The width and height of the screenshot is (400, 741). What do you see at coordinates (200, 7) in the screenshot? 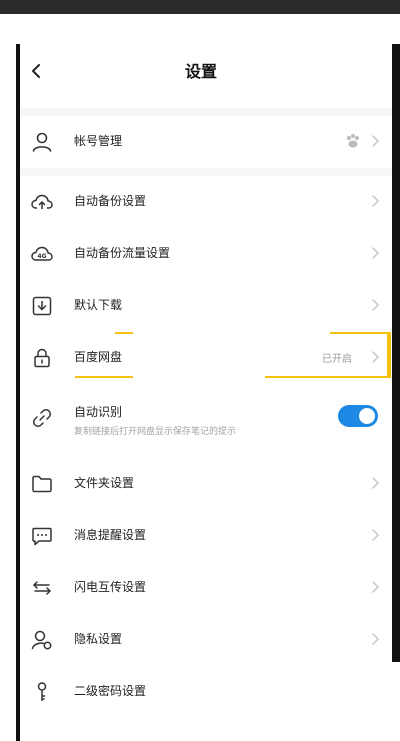
I see `status-bar` at bounding box center [200, 7].